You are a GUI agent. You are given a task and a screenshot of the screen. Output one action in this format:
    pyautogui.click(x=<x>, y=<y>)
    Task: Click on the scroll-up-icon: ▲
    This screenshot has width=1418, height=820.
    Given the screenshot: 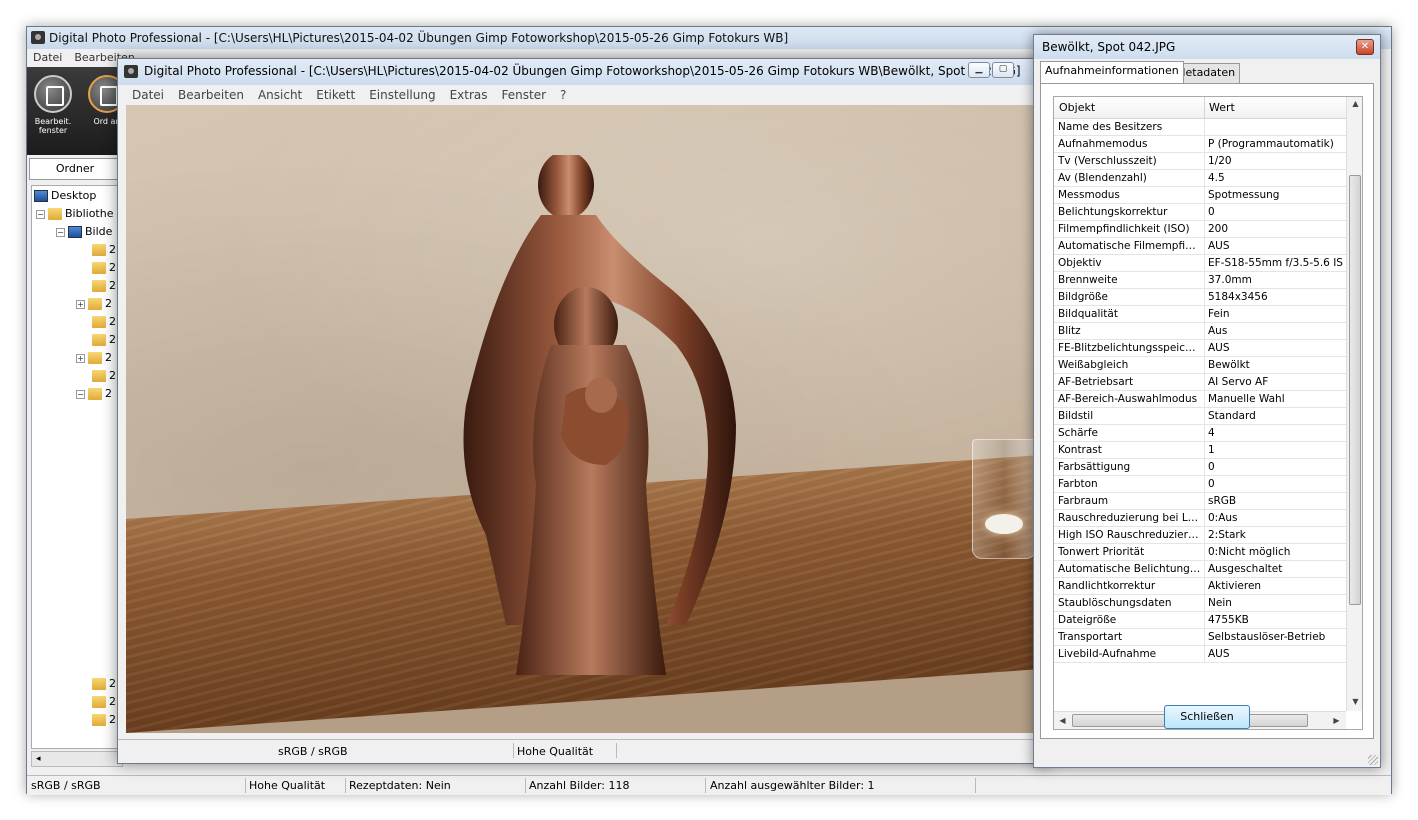 What is the action you would take?
    pyautogui.click(x=1354, y=104)
    